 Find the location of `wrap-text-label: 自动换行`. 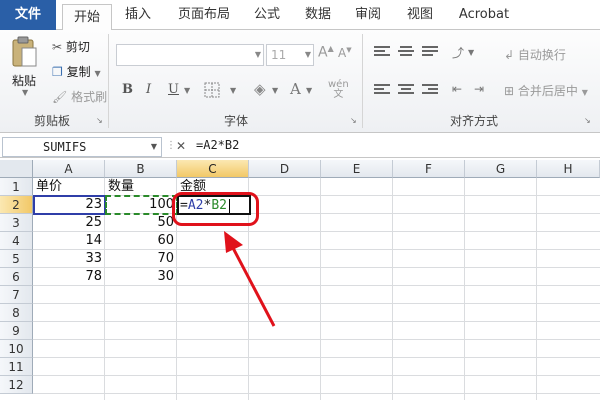

wrap-text-label: 自动换行 is located at coordinates (541, 55).